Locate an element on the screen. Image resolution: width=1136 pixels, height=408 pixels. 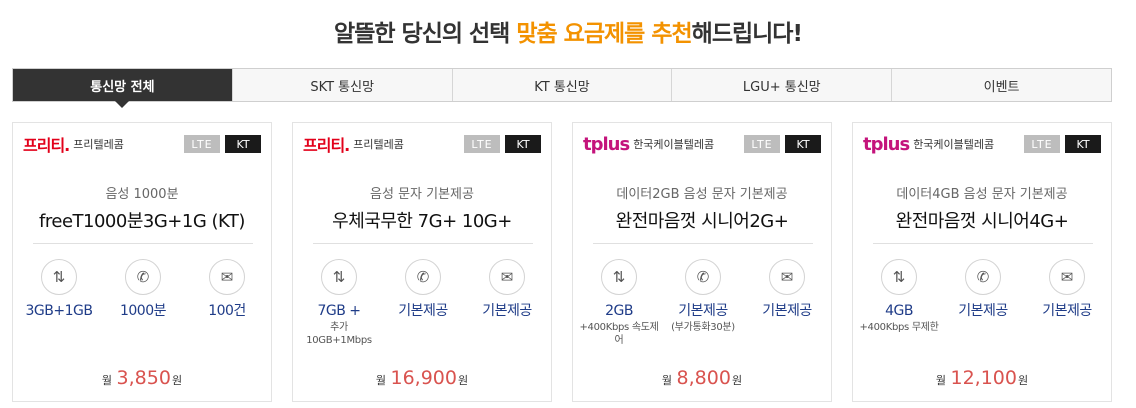
price-amount: 3,850 is located at coordinates (143, 378).